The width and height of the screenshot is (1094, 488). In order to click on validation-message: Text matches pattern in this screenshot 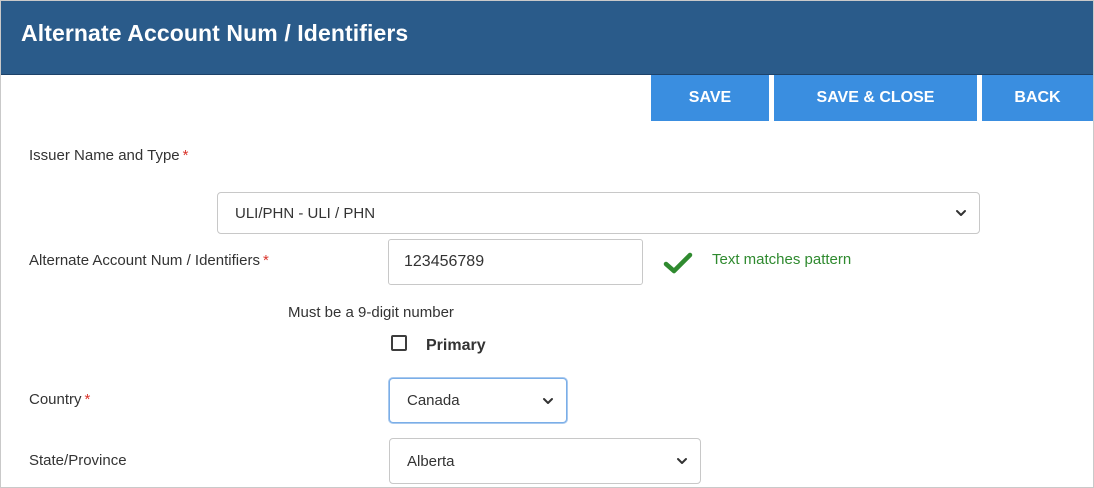, I will do `click(782, 259)`.